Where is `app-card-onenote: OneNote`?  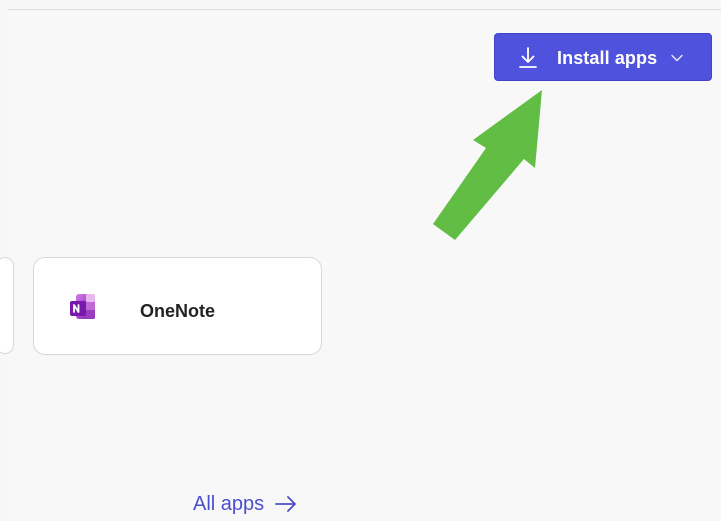
app-card-onenote: OneNote is located at coordinates (177, 306).